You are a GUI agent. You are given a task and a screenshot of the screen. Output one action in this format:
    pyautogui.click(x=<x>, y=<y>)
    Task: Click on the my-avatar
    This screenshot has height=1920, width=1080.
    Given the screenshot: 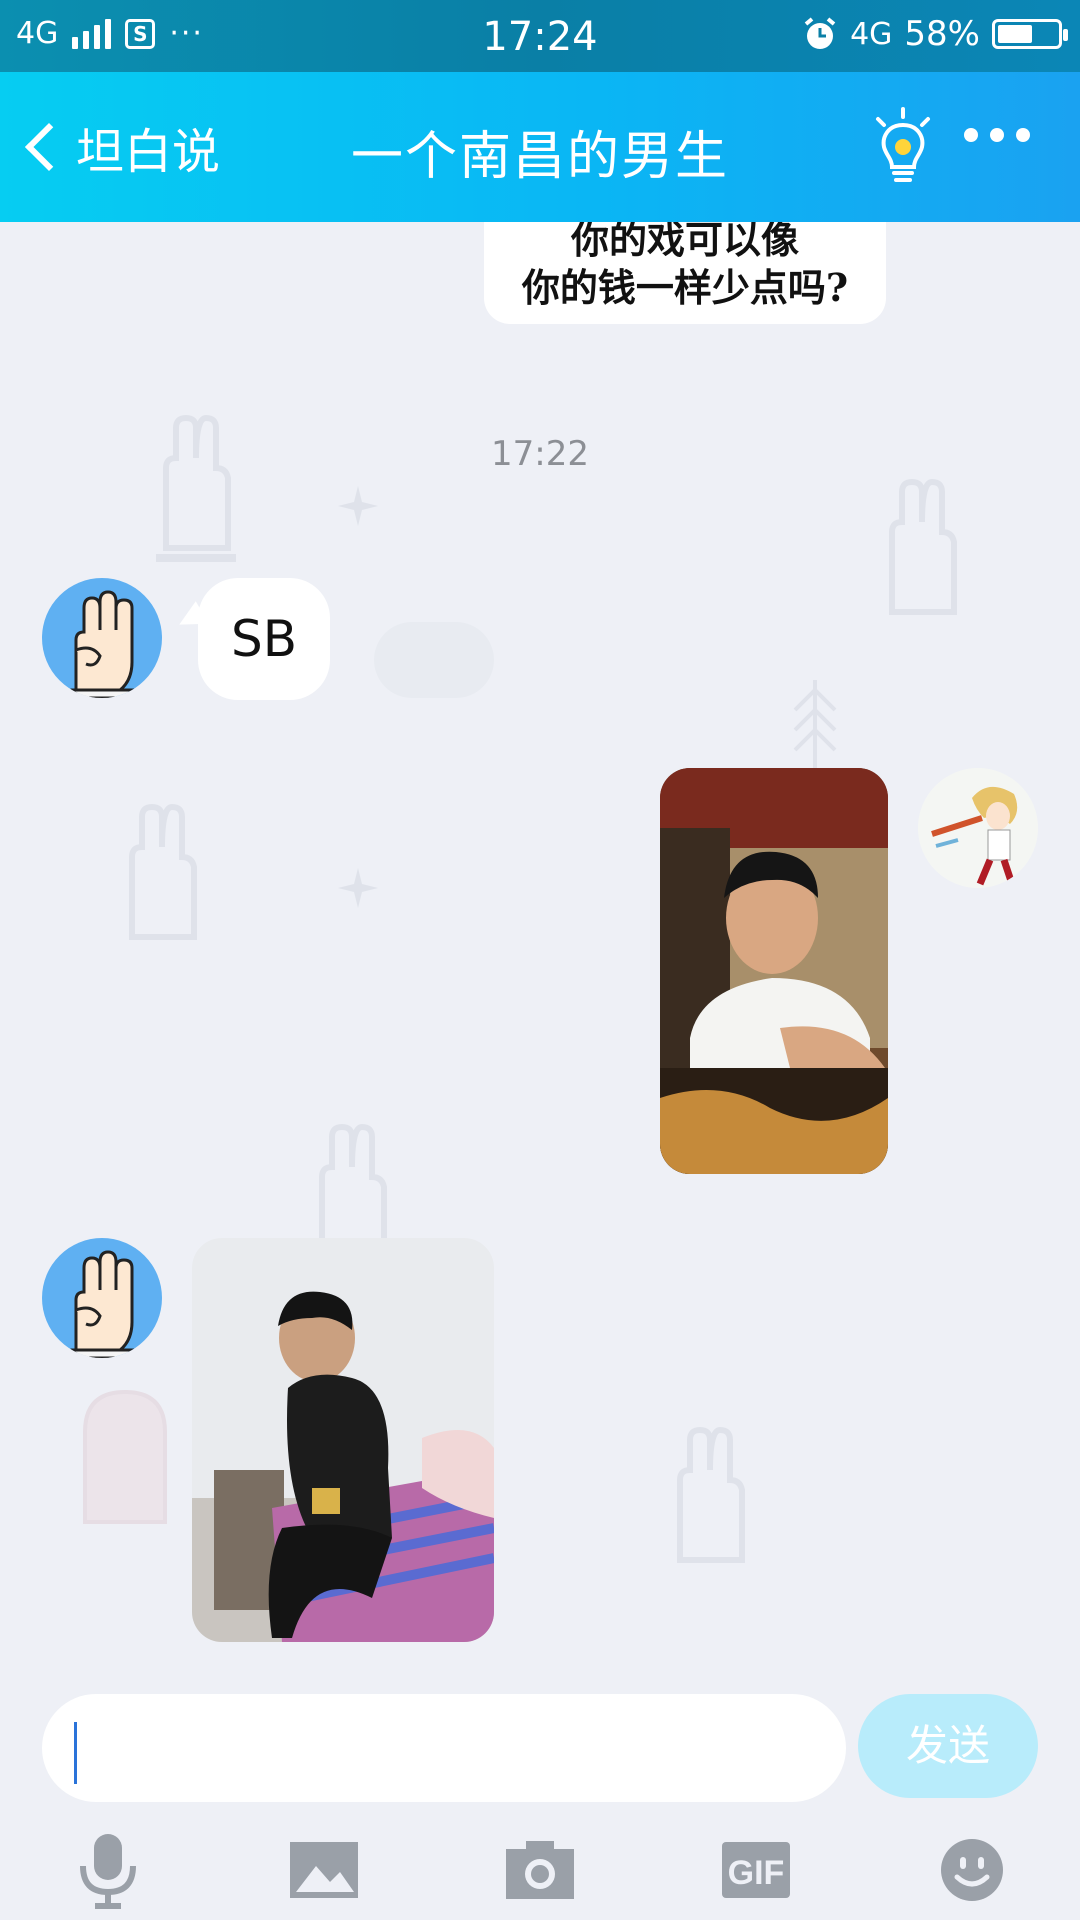 What is the action you would take?
    pyautogui.click(x=978, y=828)
    